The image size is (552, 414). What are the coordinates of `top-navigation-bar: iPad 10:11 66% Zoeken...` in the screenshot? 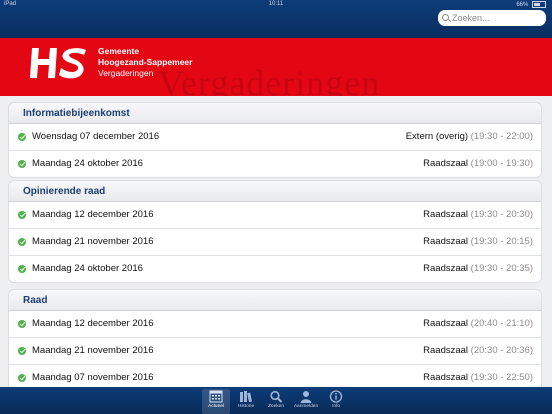 It's located at (276, 19).